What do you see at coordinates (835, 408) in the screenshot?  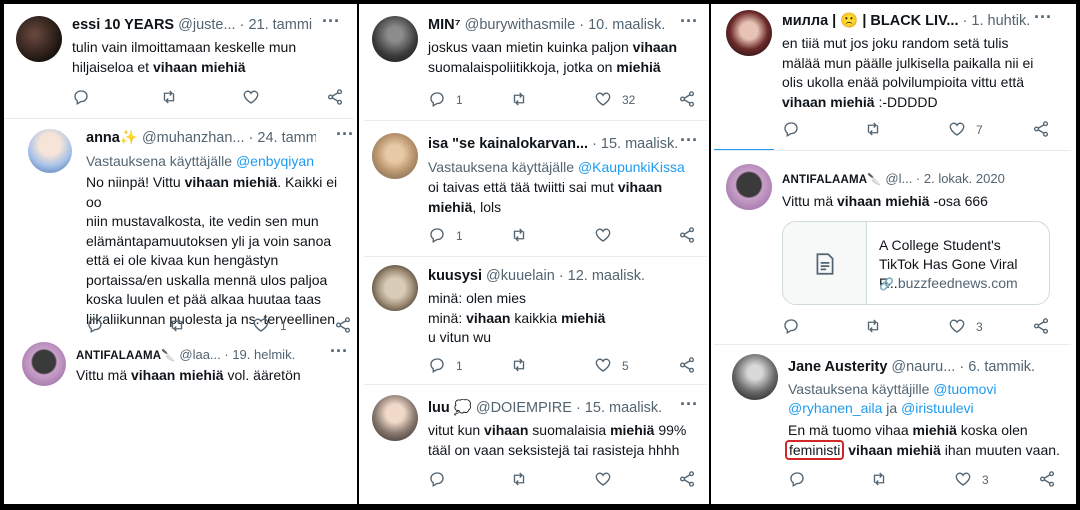 I see `reply-to-link: @ryhanen_aila` at bounding box center [835, 408].